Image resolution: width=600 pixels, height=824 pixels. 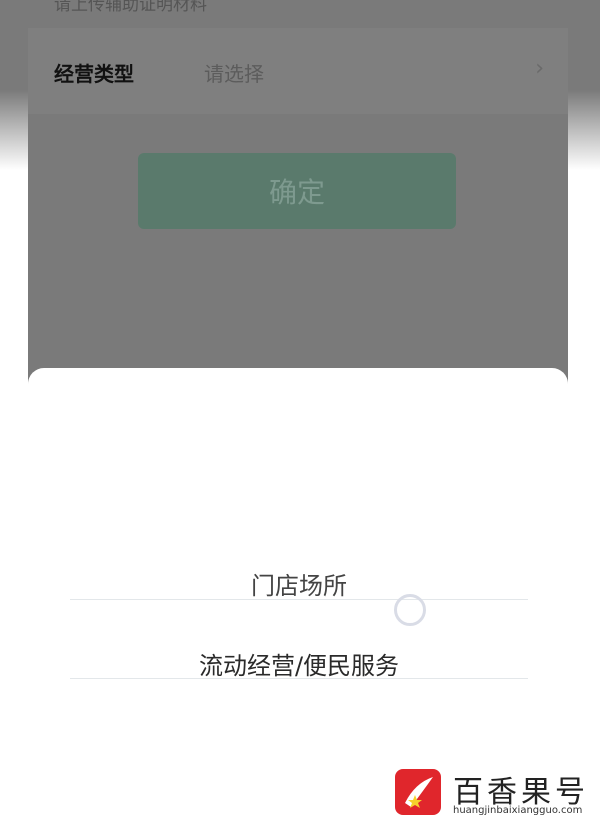 I want to click on business-type-label: 经营类型, so click(x=94, y=74).